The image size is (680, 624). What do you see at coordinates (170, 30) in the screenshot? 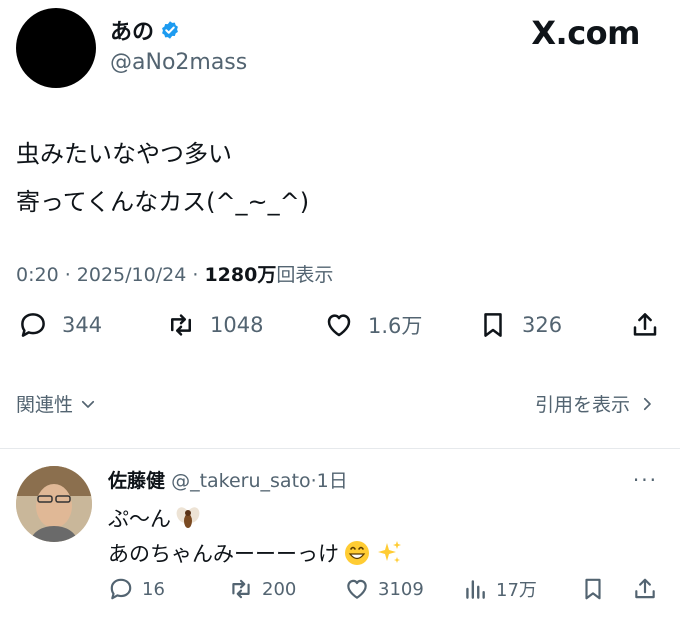
I see `verified-badge-icon` at bounding box center [170, 30].